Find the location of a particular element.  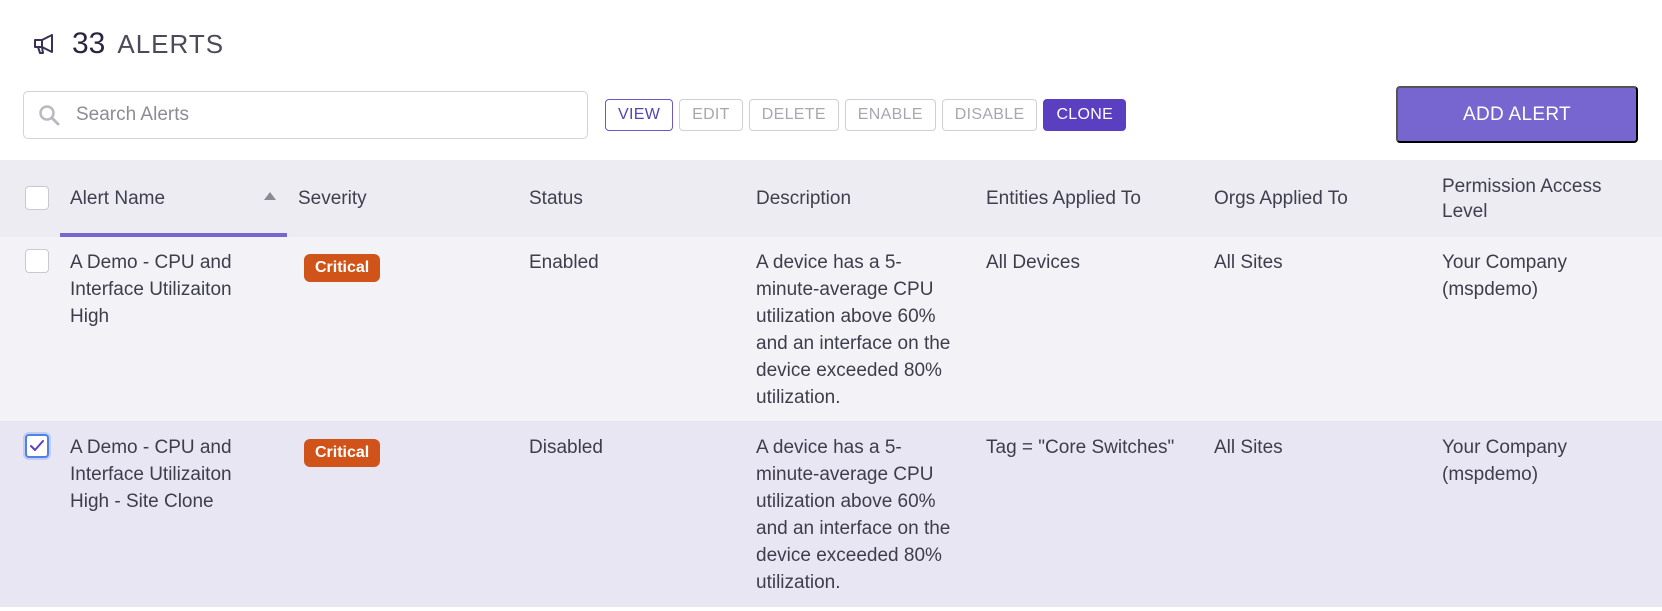

column-header-description: Description is located at coordinates (803, 198).